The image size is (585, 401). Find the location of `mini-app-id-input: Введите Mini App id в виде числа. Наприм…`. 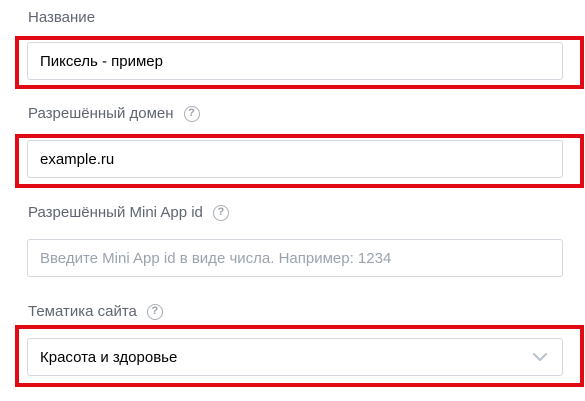

mini-app-id-input: Введите Mini App id в виде числа. Наприм… is located at coordinates (295, 258).